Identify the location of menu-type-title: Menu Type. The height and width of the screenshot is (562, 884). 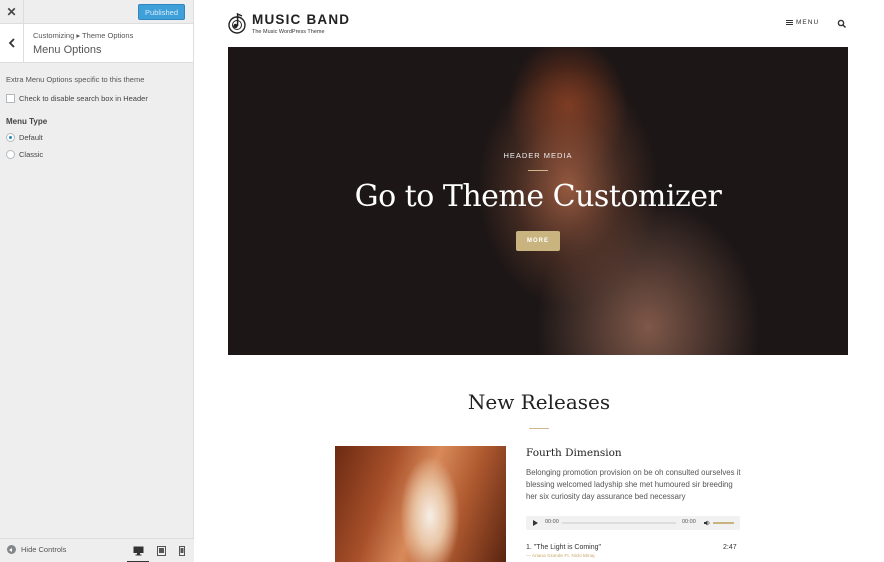
(27, 121).